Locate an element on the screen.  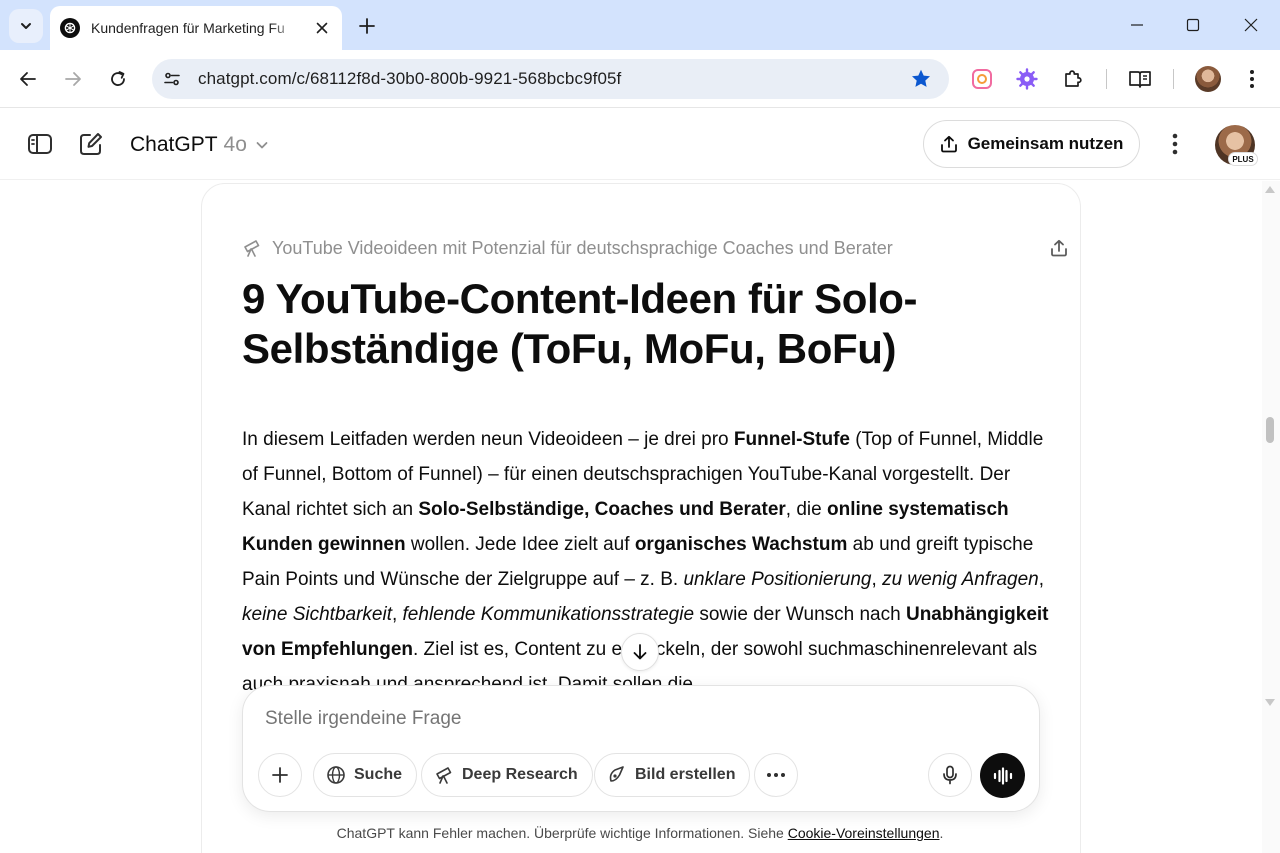
scroll-down-arrow-icon is located at coordinates (1270, 703).